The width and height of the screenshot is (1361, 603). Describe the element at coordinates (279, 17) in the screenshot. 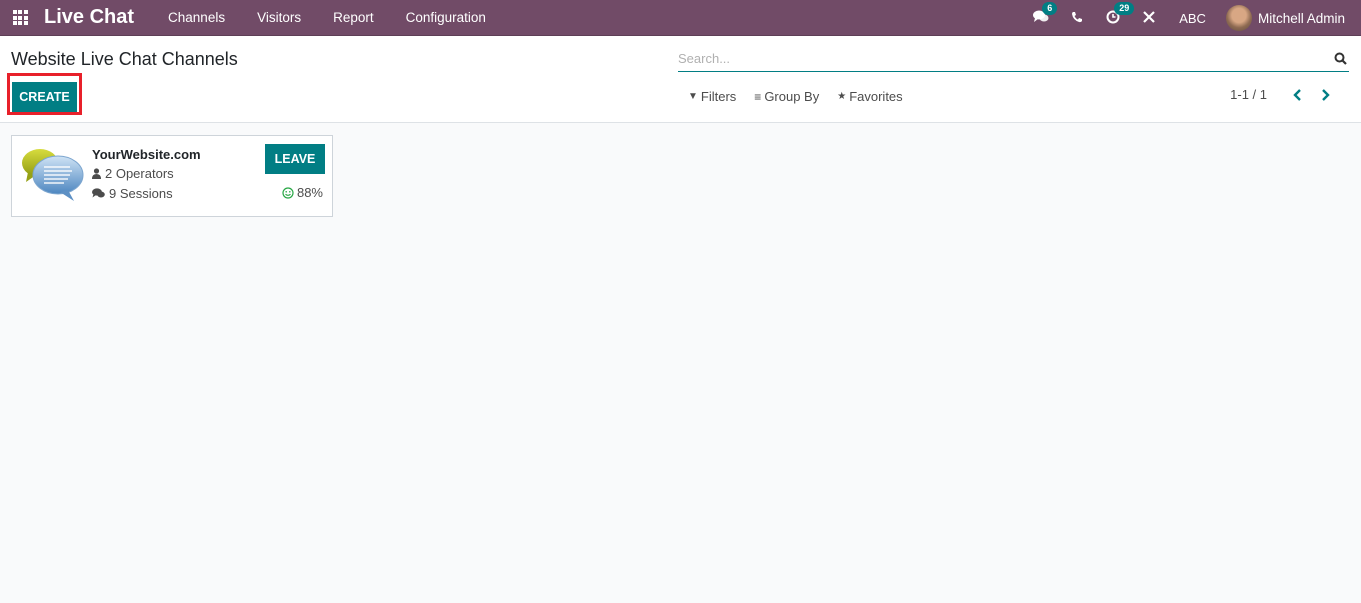

I see `menu-visitors: Visitors` at that location.